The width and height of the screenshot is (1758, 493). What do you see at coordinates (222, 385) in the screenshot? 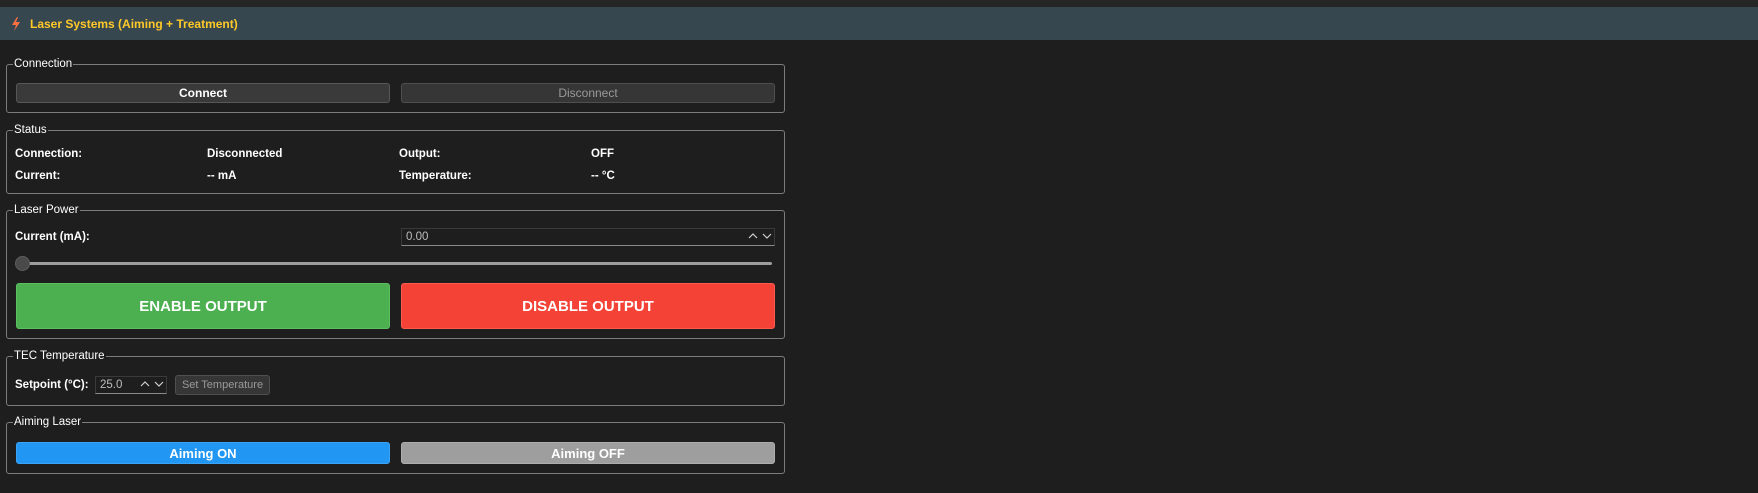
I see `set-temperature-button: Set Temperature` at bounding box center [222, 385].